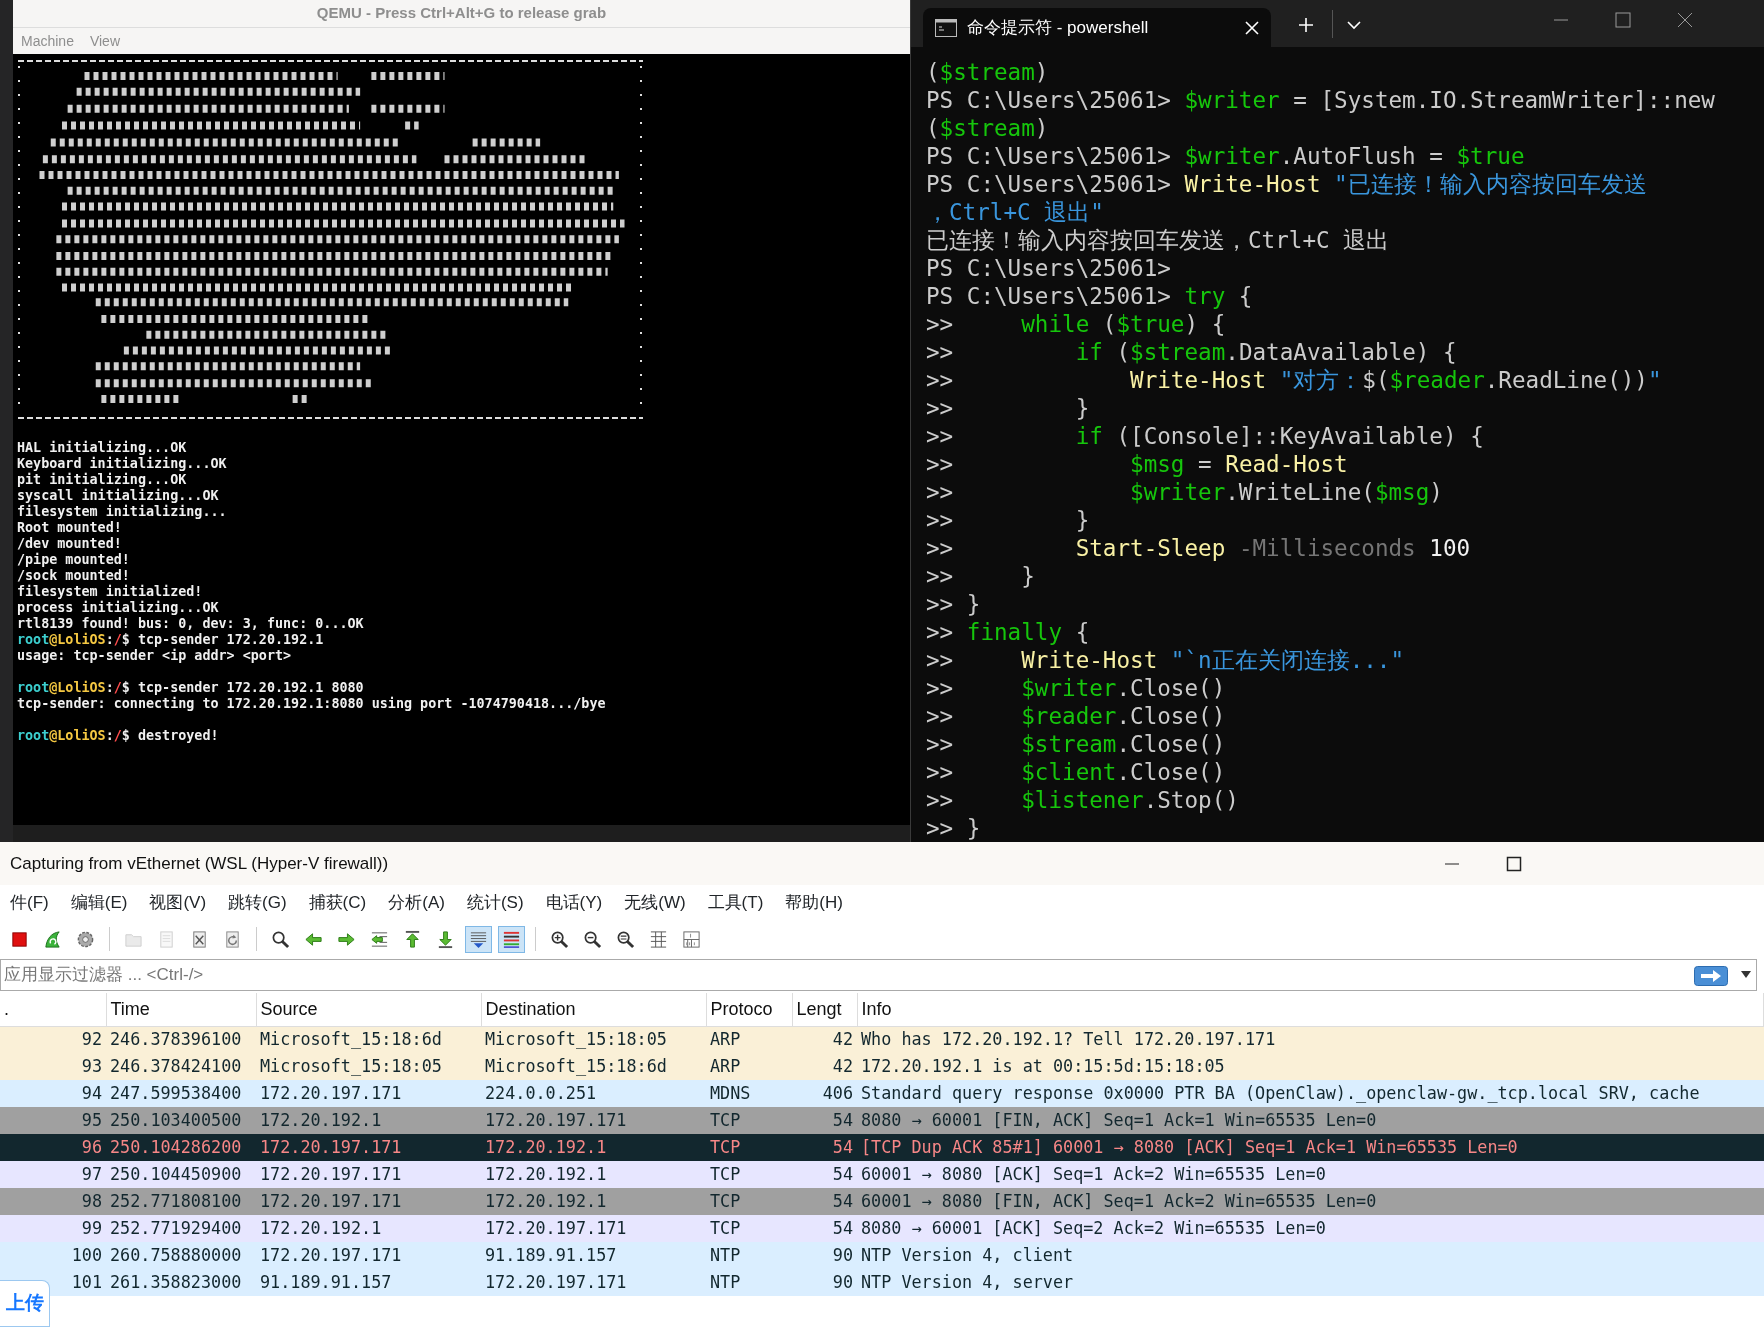 The height and width of the screenshot is (1327, 1764). I want to click on table-cell: ARP, so click(749, 1066).